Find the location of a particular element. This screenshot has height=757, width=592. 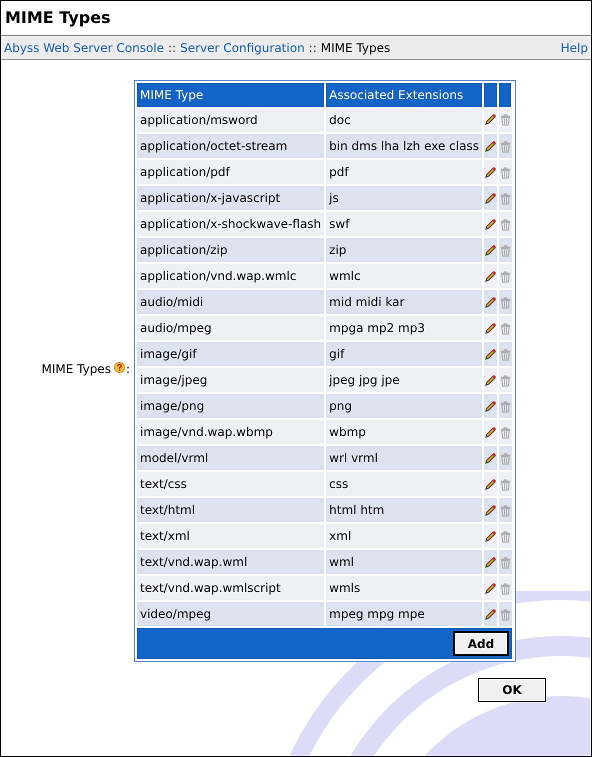

help-icon is located at coordinates (119, 367).